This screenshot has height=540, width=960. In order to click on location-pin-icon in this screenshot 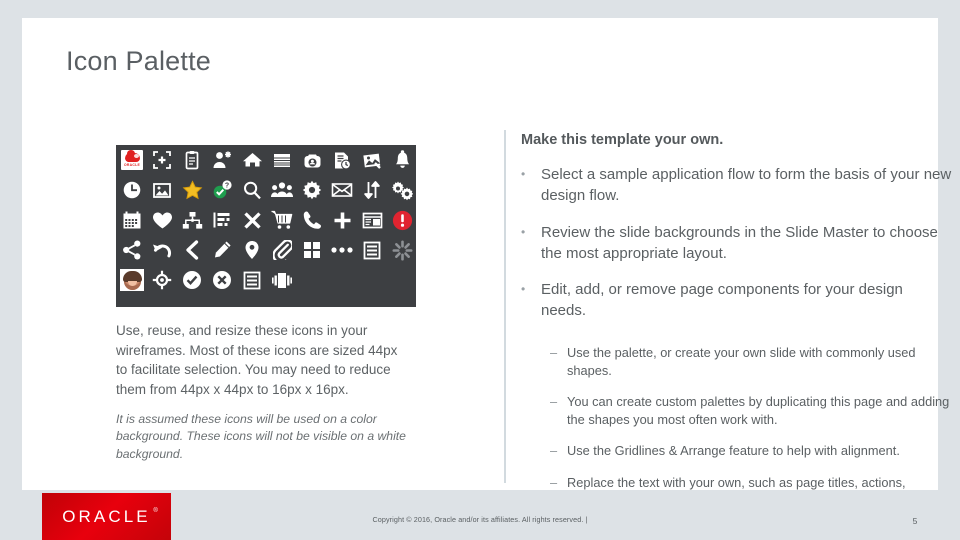, I will do `click(252, 250)`.